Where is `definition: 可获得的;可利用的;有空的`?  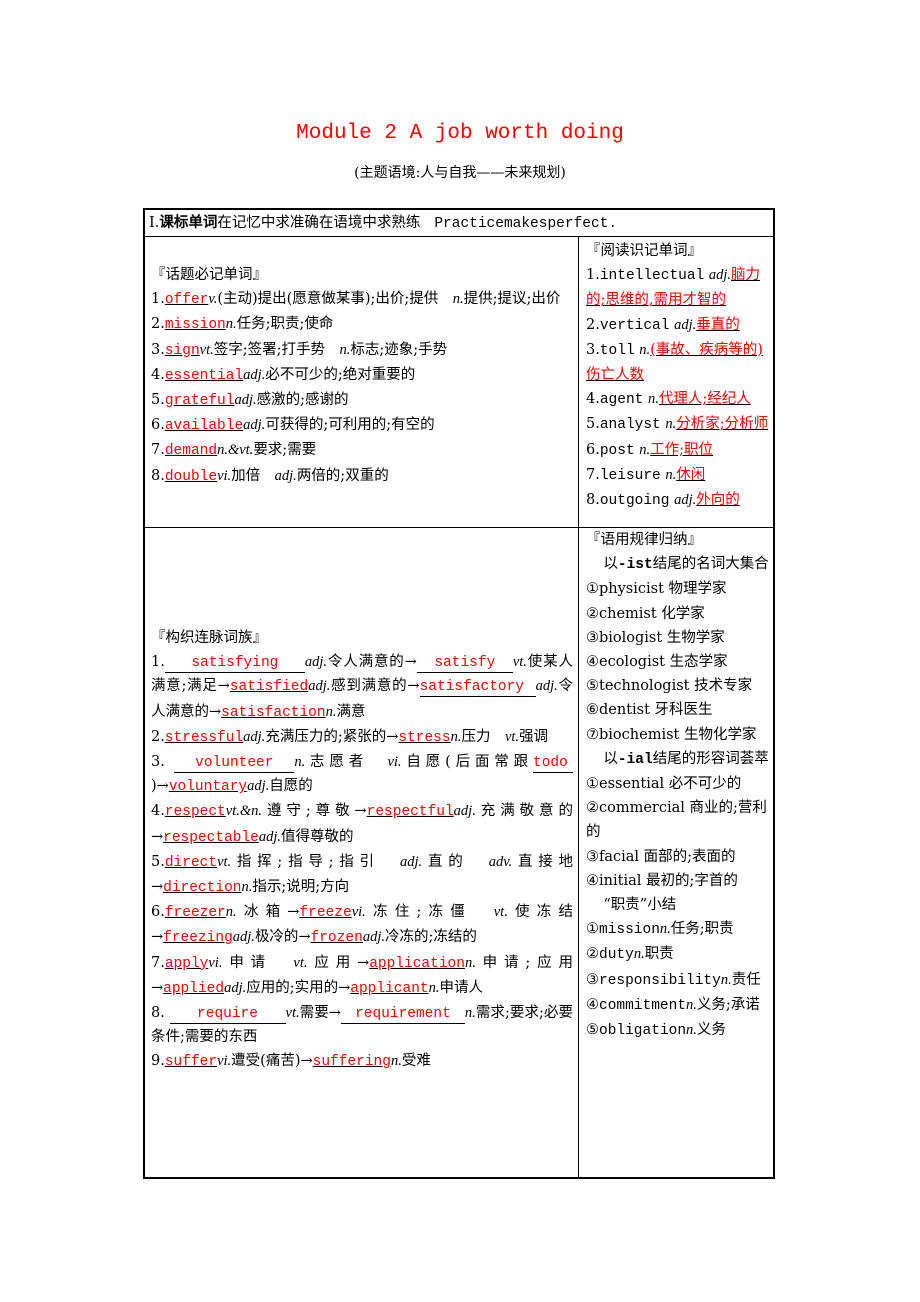
definition: 可获得的;可利用的;有空的 is located at coordinates (350, 425).